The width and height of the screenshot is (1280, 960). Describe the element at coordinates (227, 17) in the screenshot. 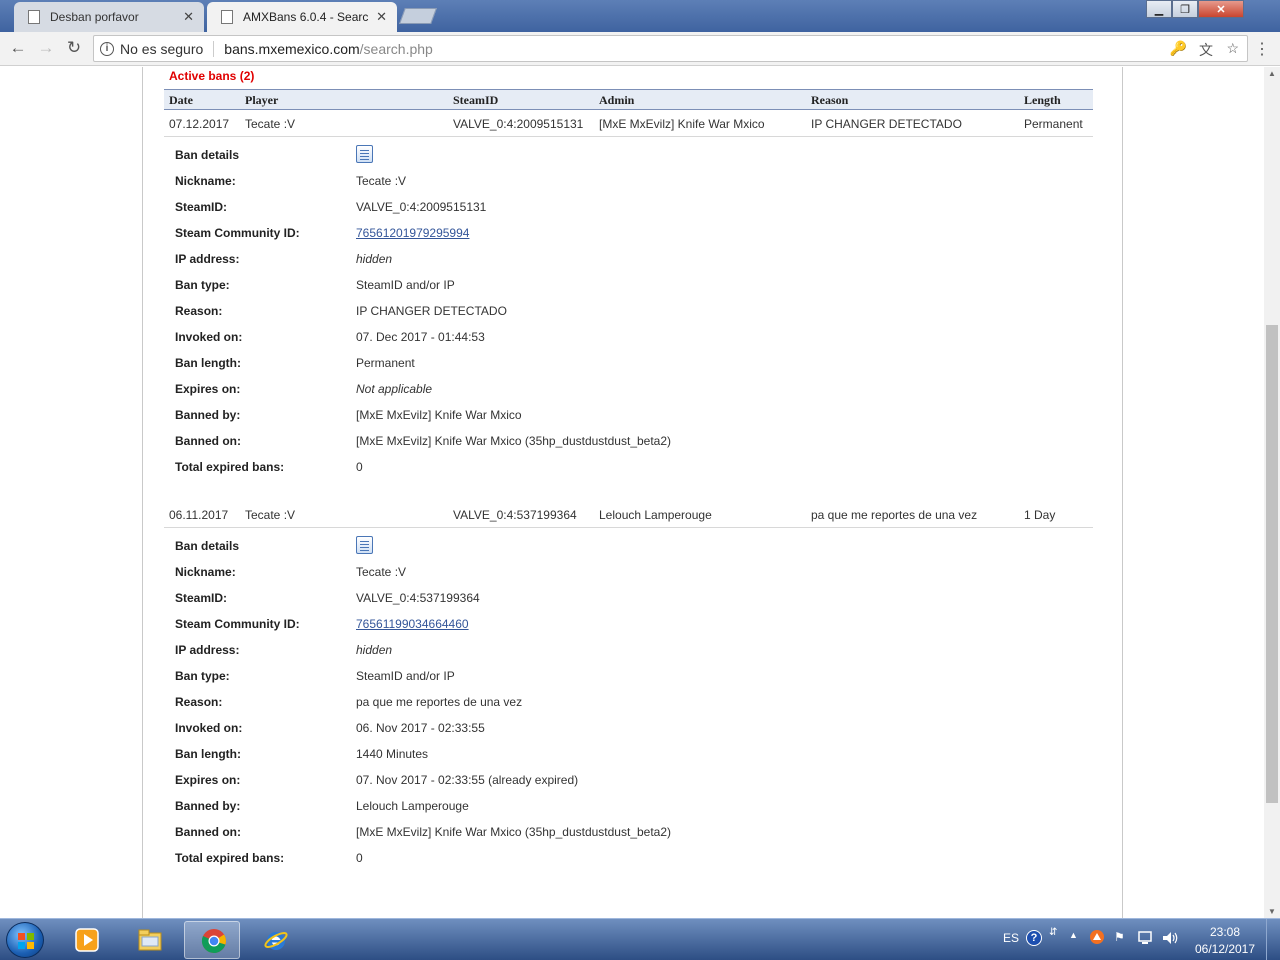

I see `page-icon` at that location.